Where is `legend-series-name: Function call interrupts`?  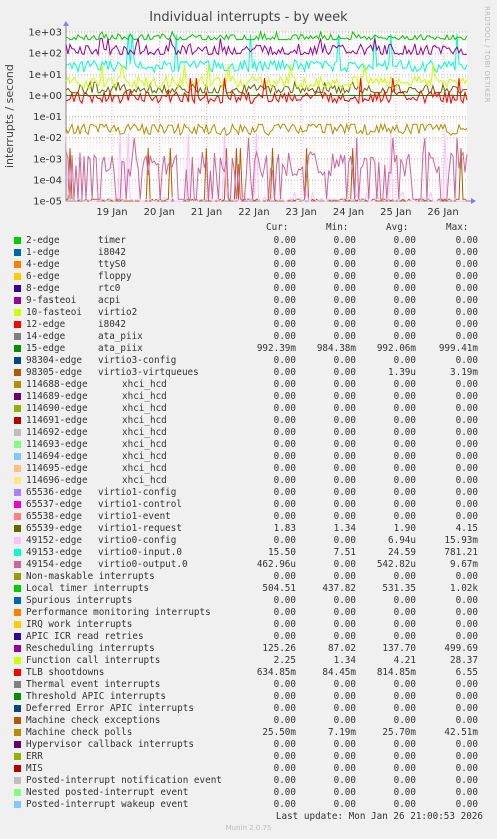
legend-series-name: Function call interrupts is located at coordinates (93, 660).